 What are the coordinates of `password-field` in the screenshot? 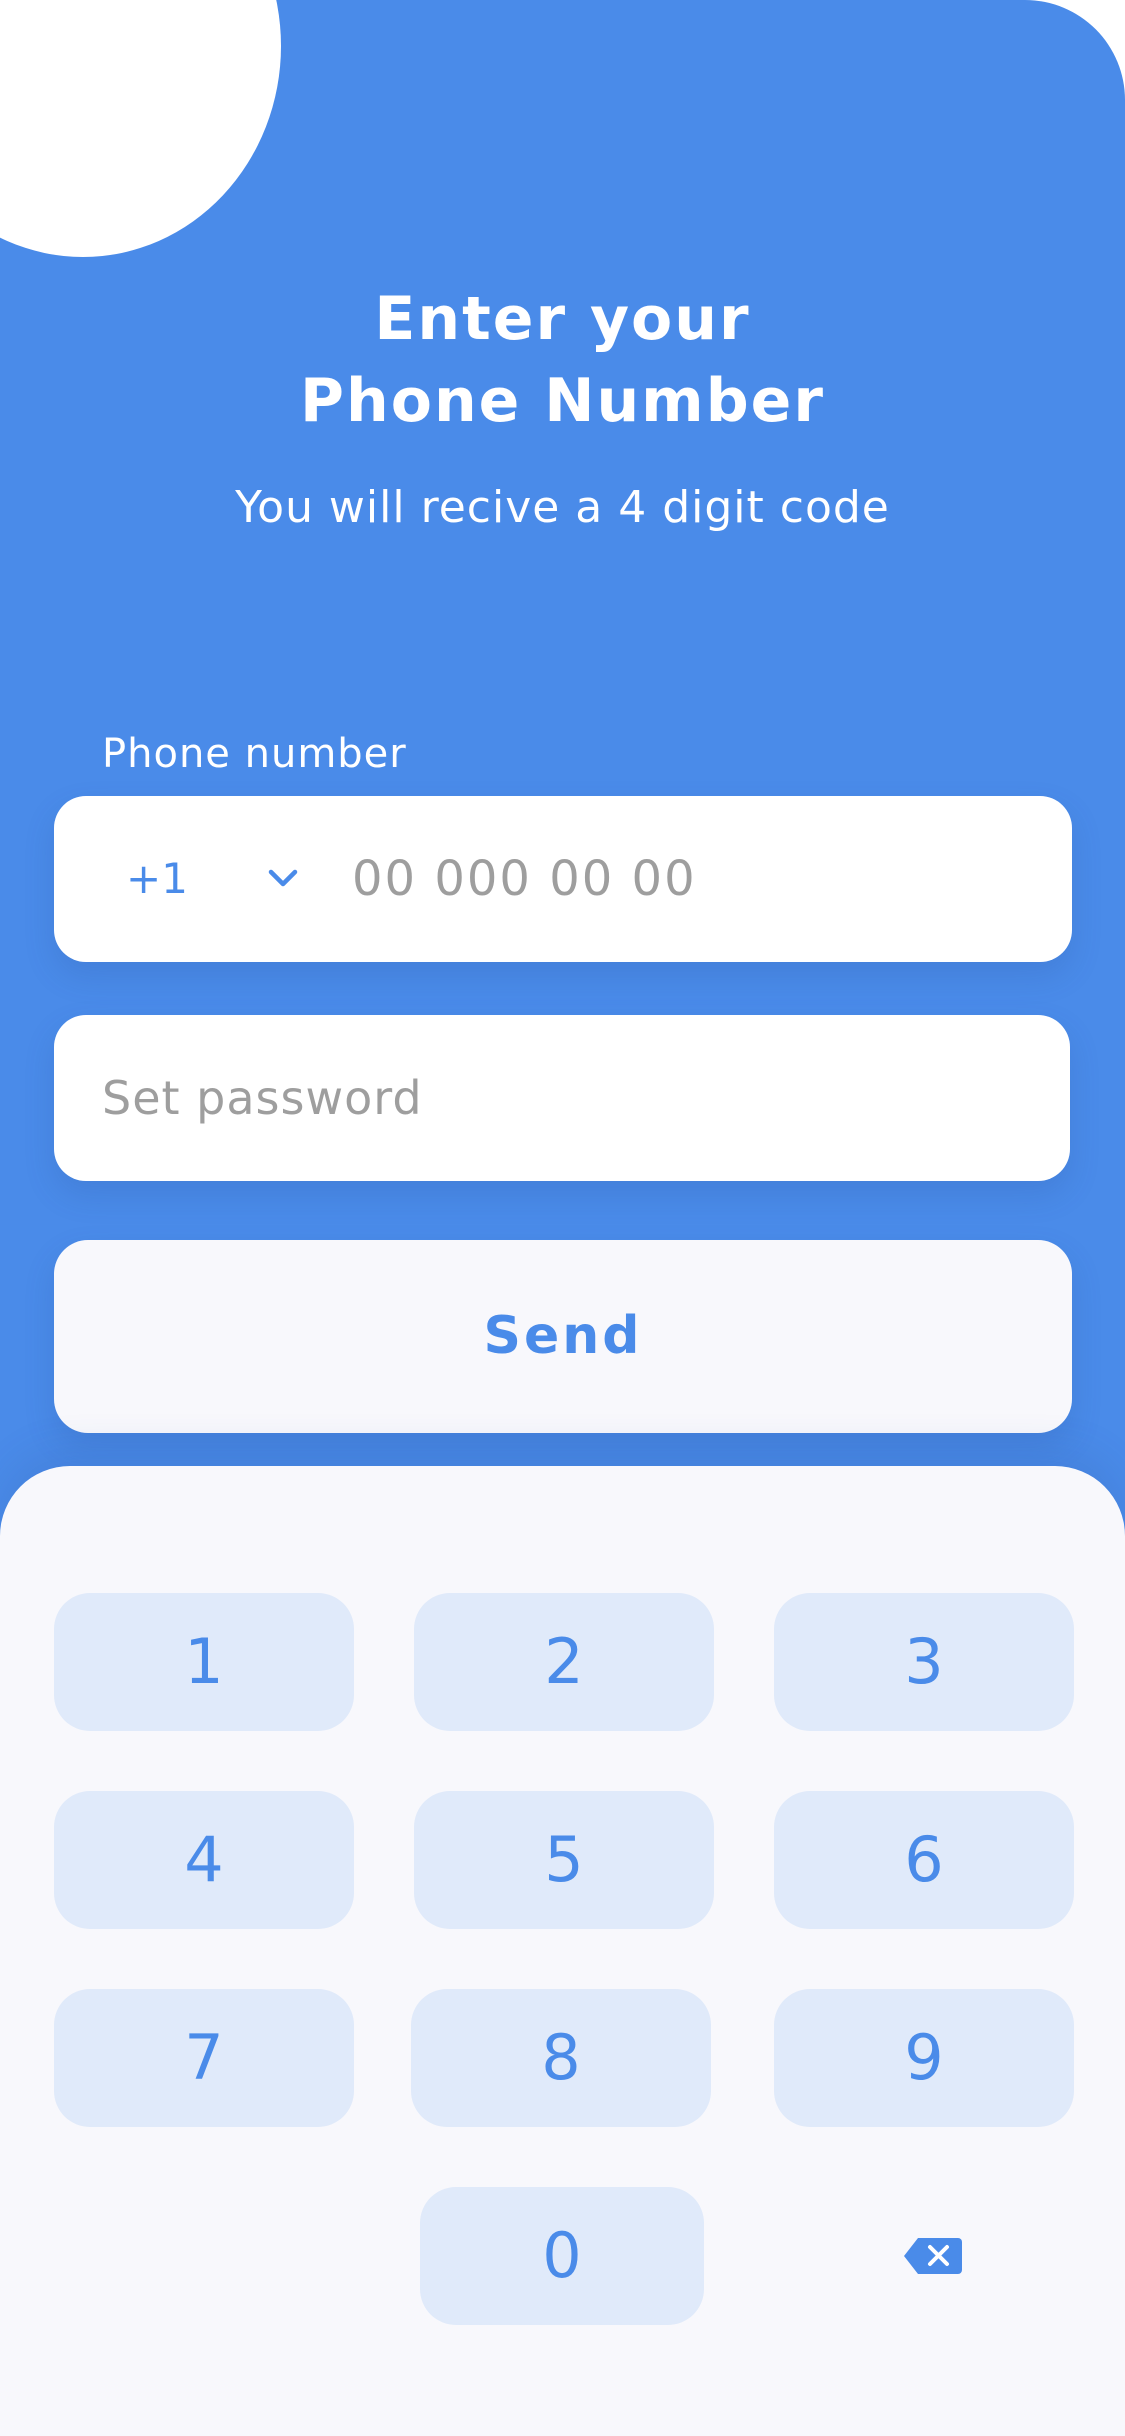 It's located at (562, 1098).